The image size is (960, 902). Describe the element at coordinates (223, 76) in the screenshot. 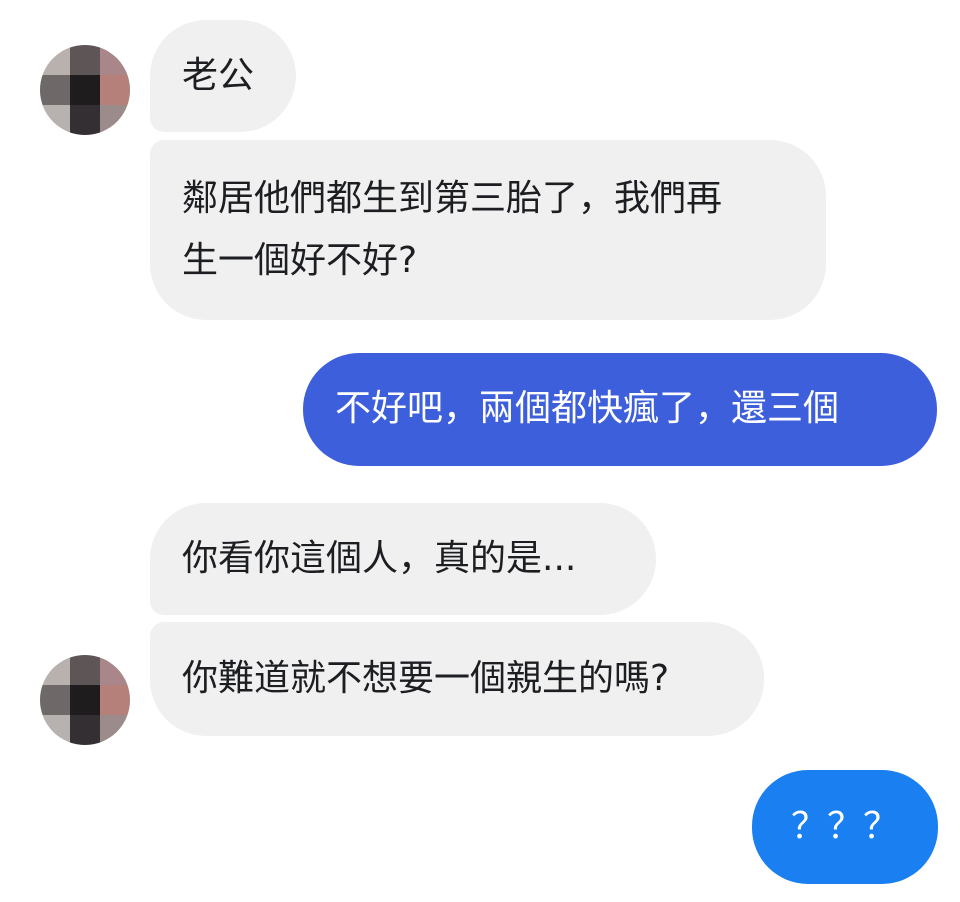

I see `message-bubble-incoming: 老公` at that location.